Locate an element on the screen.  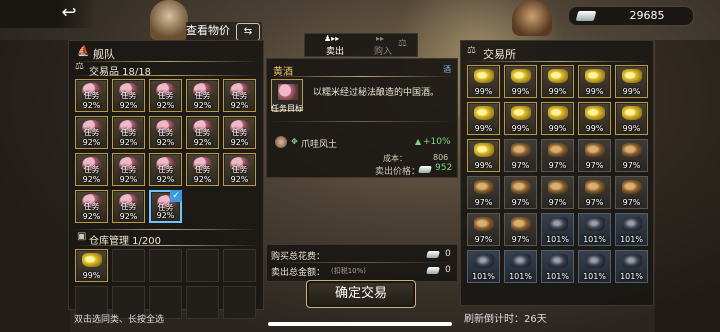
tab-sell: ♟▸▸ 卖出 is located at coordinates (338, 45).